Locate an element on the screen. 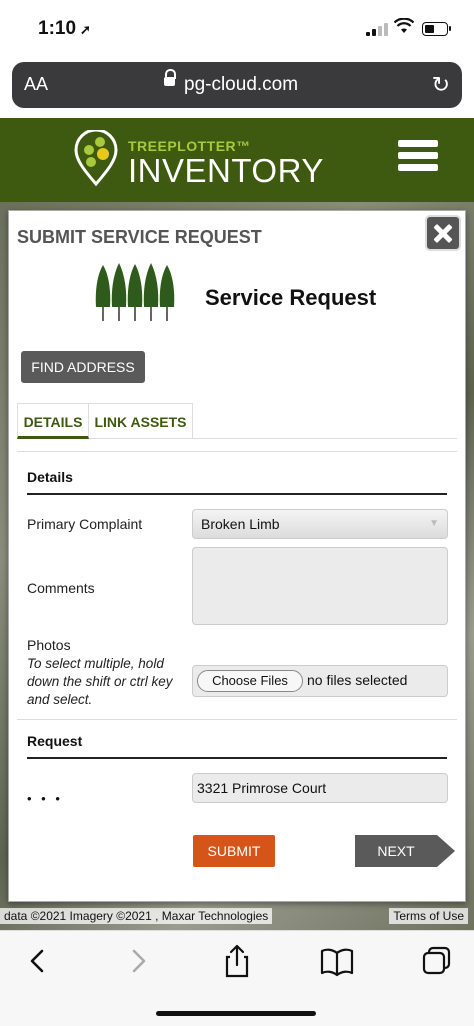 The width and height of the screenshot is (474, 1026). primary-complaint-label: Primary Complaint is located at coordinates (85, 524).